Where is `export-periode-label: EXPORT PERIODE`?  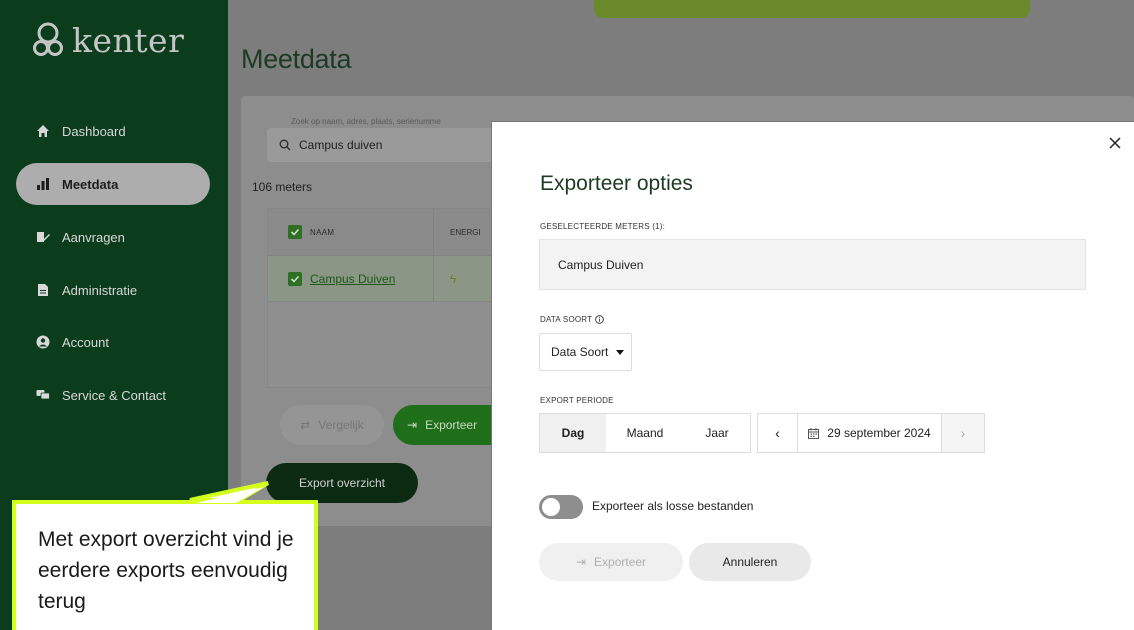
export-periode-label: EXPORT PERIODE is located at coordinates (577, 400).